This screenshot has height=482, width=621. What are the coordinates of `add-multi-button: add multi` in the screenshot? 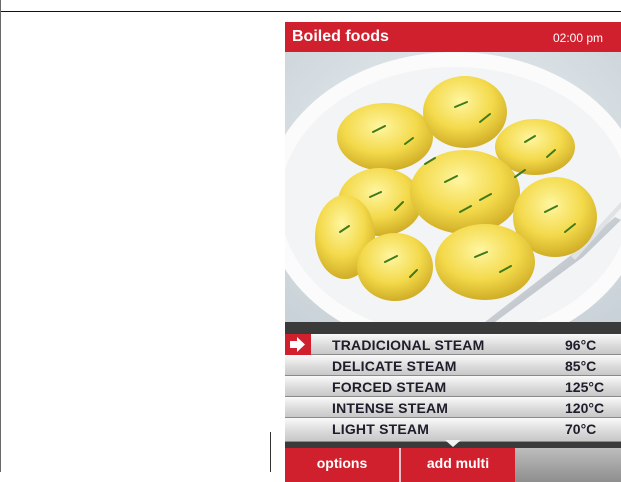 It's located at (458, 465).